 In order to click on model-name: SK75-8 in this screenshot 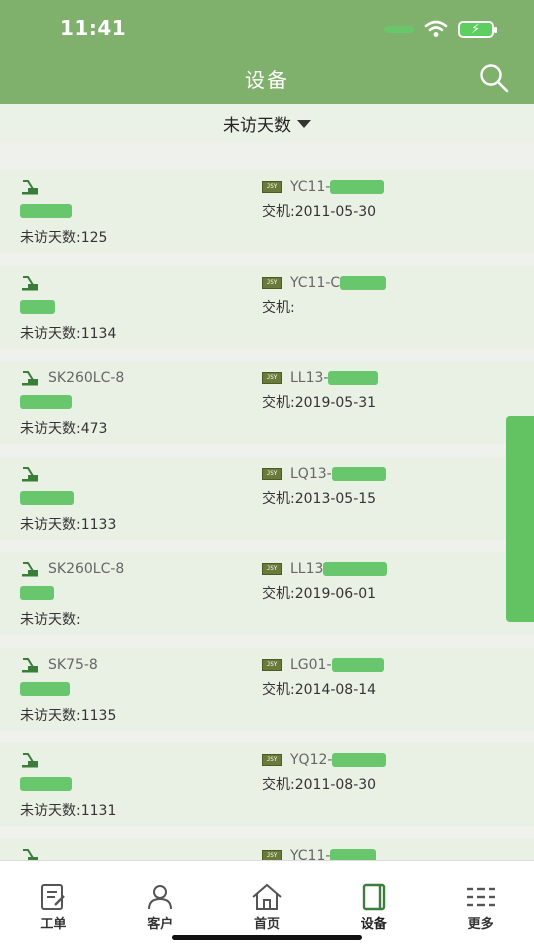, I will do `click(73, 664)`.